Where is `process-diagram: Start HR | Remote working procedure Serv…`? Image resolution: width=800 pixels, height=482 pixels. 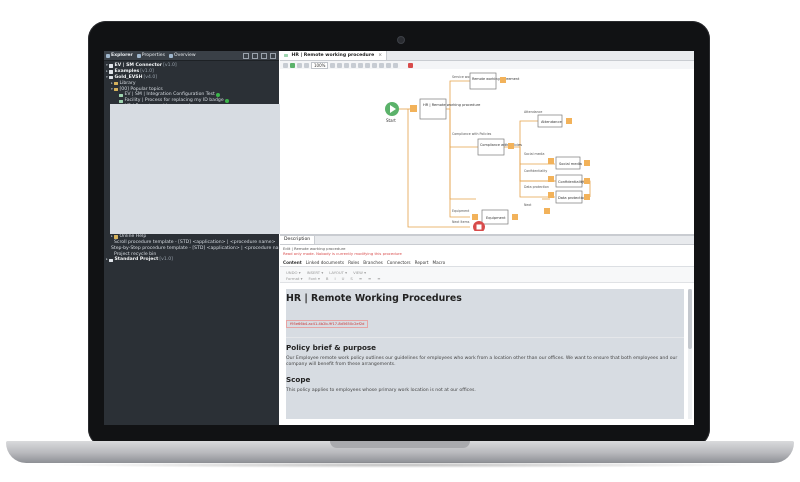 process-diagram: Start HR | Remote working procedure Serv… is located at coordinates (488, 152).